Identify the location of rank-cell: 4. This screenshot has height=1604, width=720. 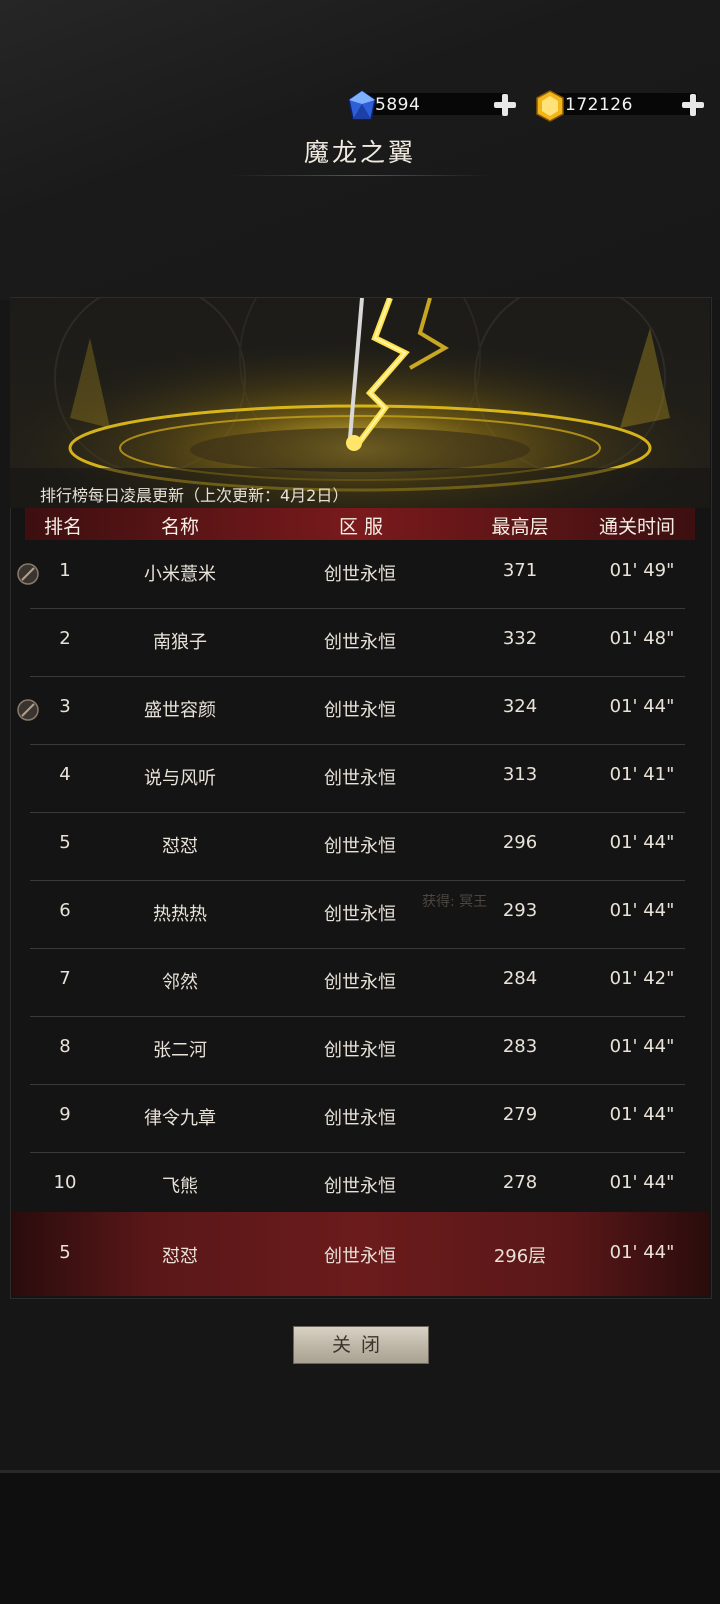
(65, 774).